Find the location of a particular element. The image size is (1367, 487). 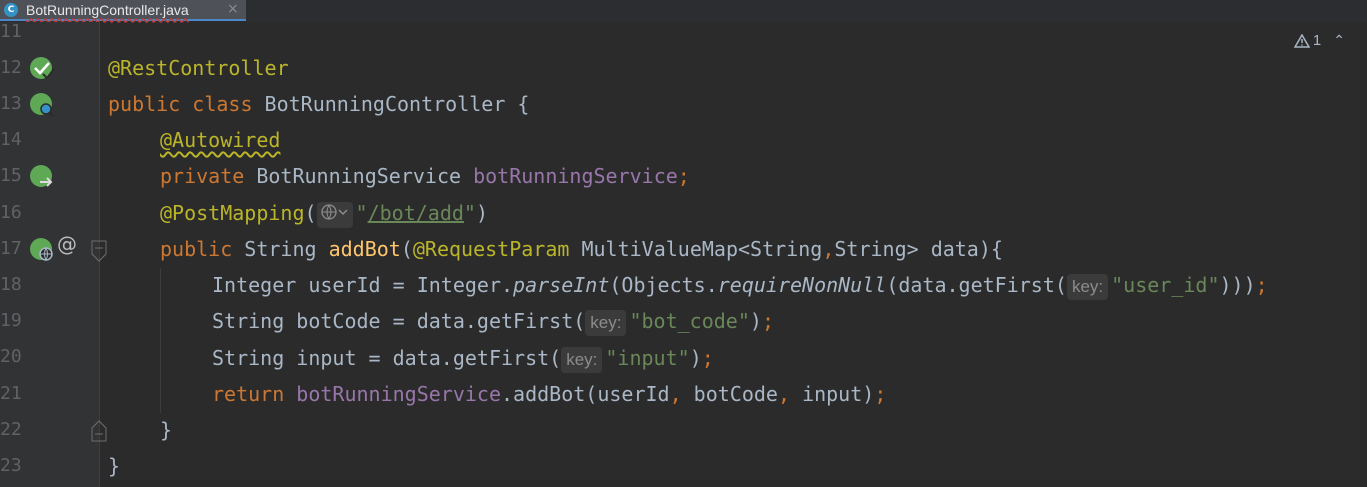

code-line-22: } is located at coordinates (166, 430).